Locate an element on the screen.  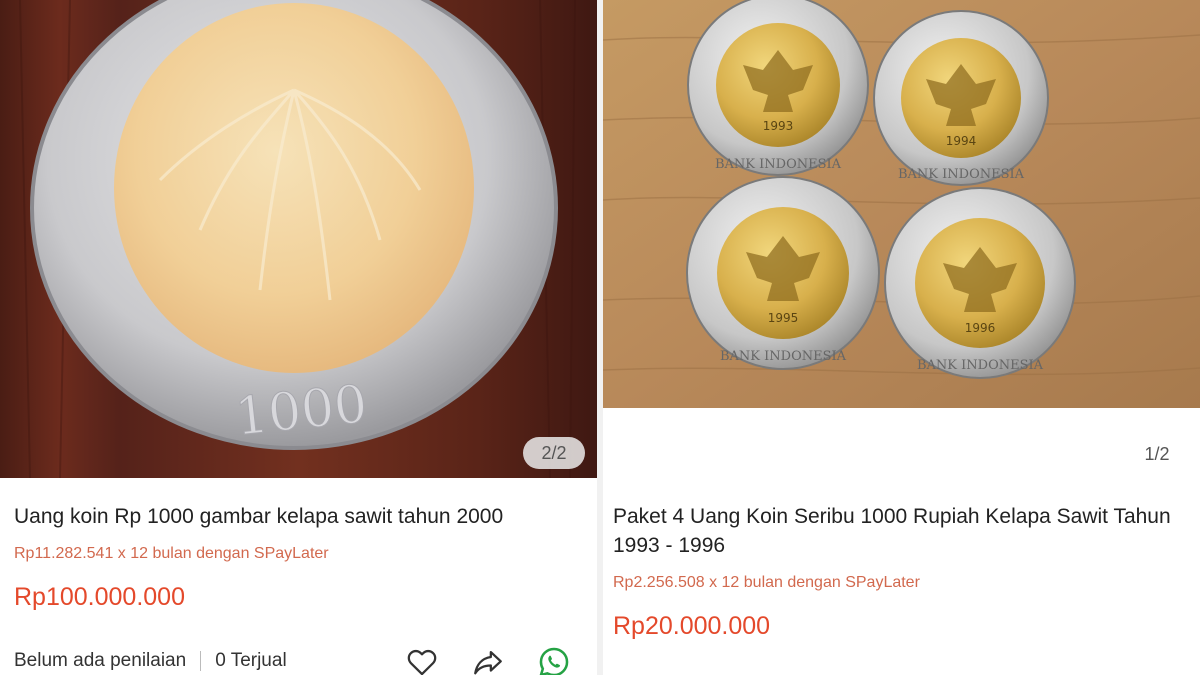
rating-status: Belum ada penilaian is located at coordinates (100, 660).